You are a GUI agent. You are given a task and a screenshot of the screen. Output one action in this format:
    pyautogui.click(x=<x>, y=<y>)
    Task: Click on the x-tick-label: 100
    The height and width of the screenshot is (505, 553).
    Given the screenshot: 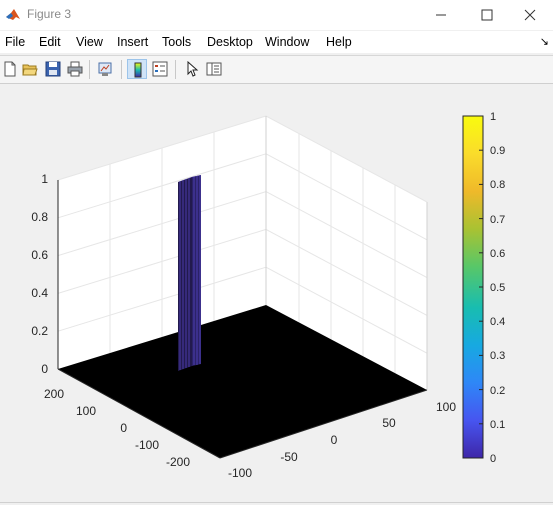 What is the action you would take?
    pyautogui.click(x=446, y=407)
    